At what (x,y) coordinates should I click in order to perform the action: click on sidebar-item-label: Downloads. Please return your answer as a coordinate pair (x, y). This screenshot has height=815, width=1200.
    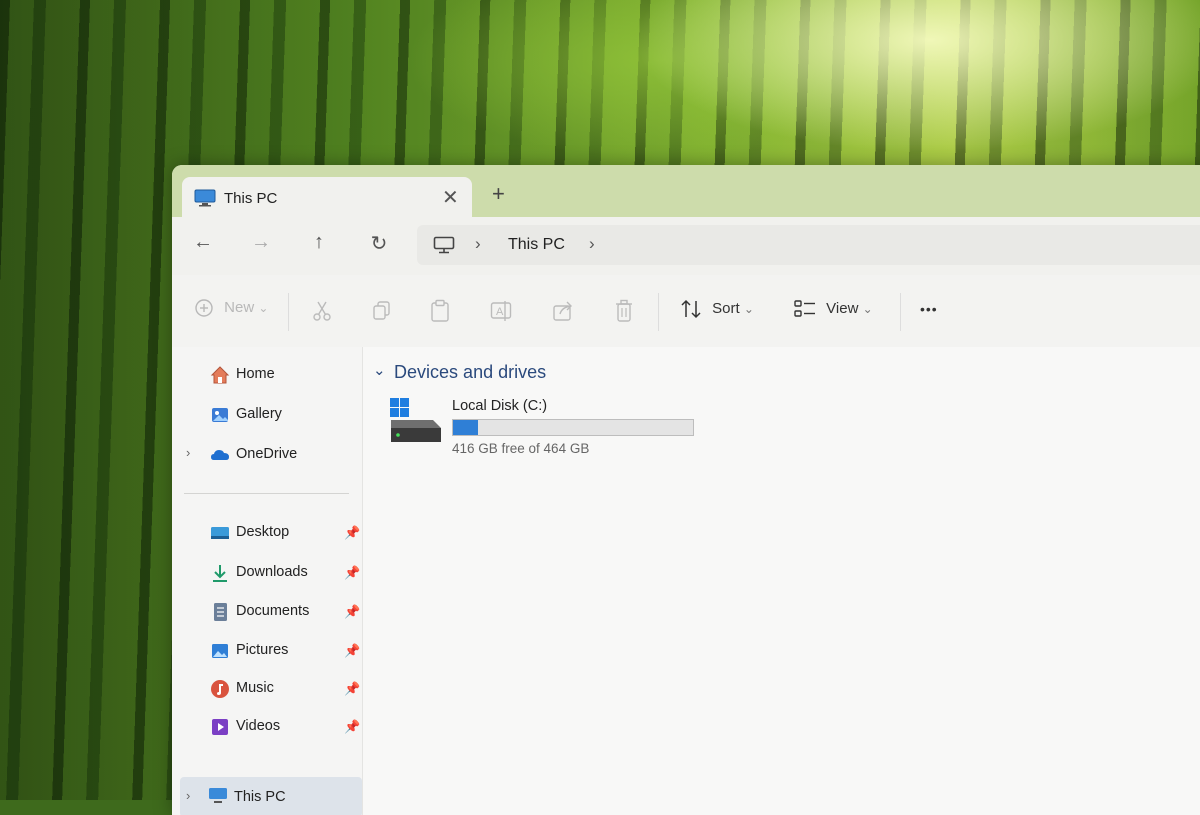
    Looking at the image, I should click on (272, 572).